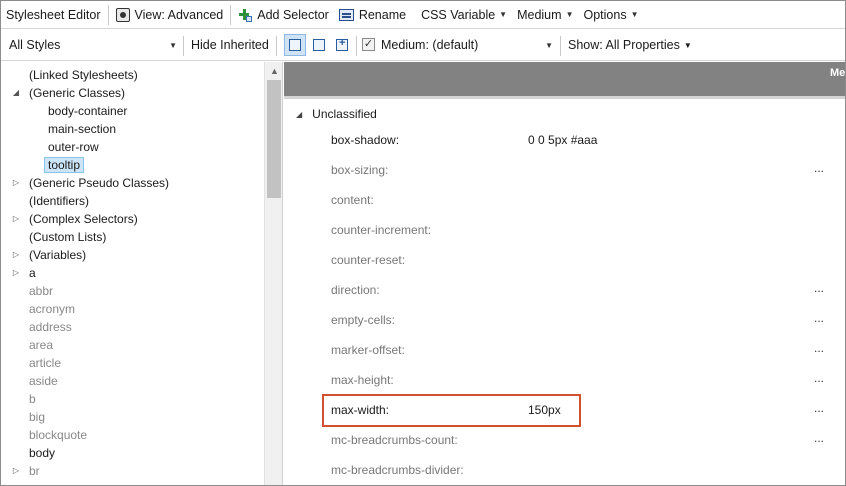 The image size is (846, 486). What do you see at coordinates (32, 399) in the screenshot?
I see `tree-item-label: b` at bounding box center [32, 399].